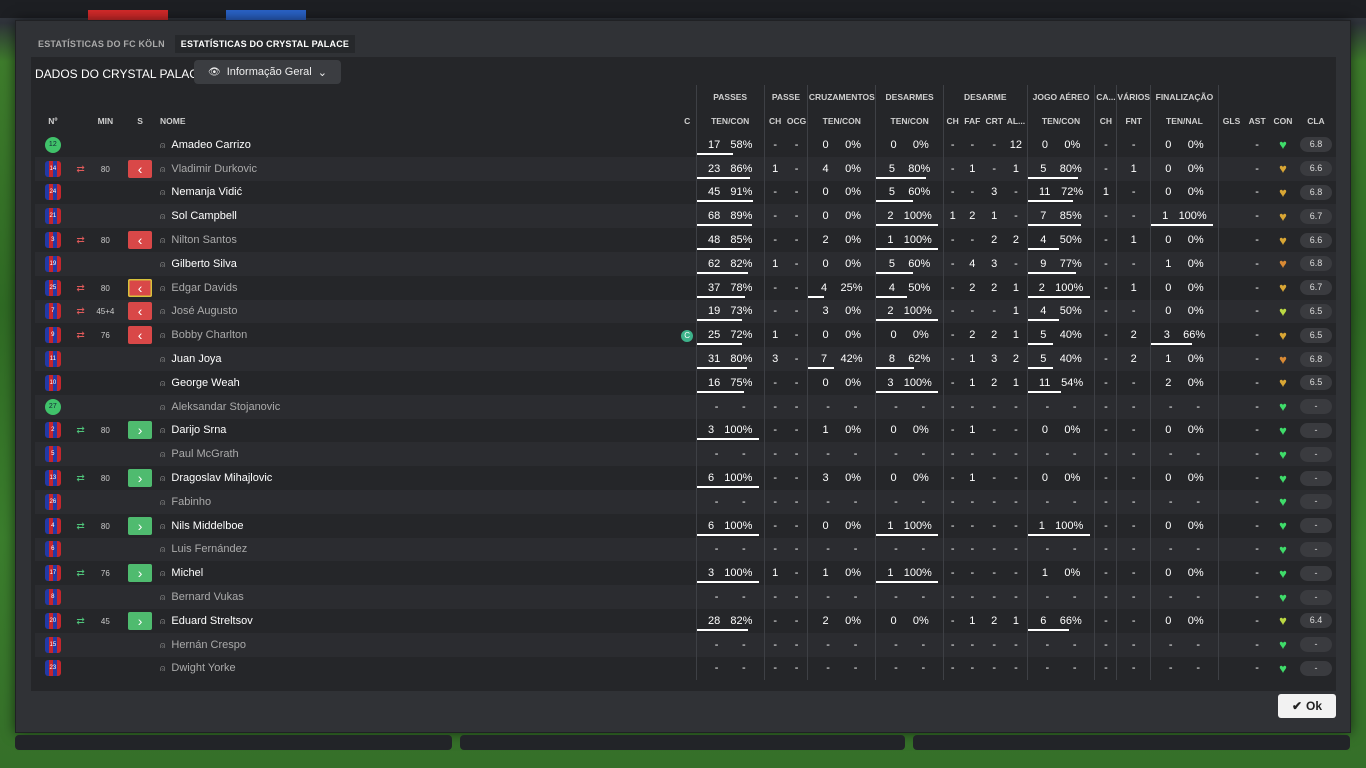 The height and width of the screenshot is (768, 1366). What do you see at coordinates (207, 526) in the screenshot?
I see `player-name: Nils Middelboe` at bounding box center [207, 526].